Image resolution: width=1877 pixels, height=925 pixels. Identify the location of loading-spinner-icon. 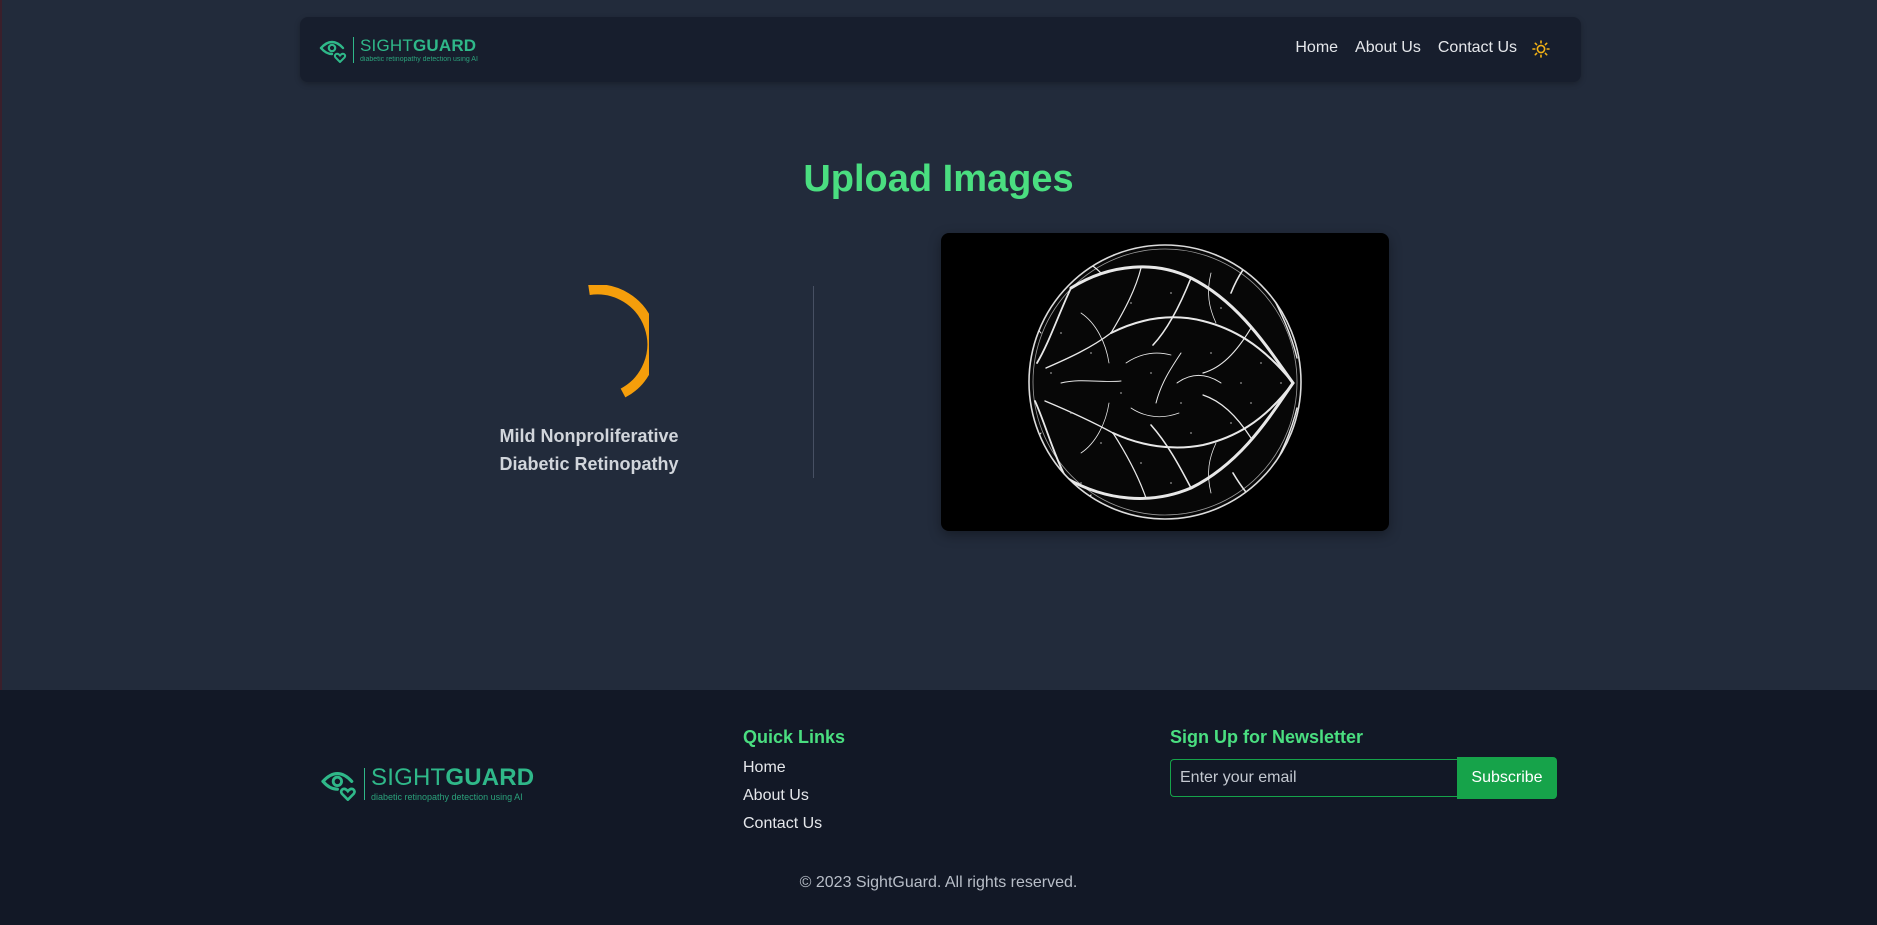
(618, 341).